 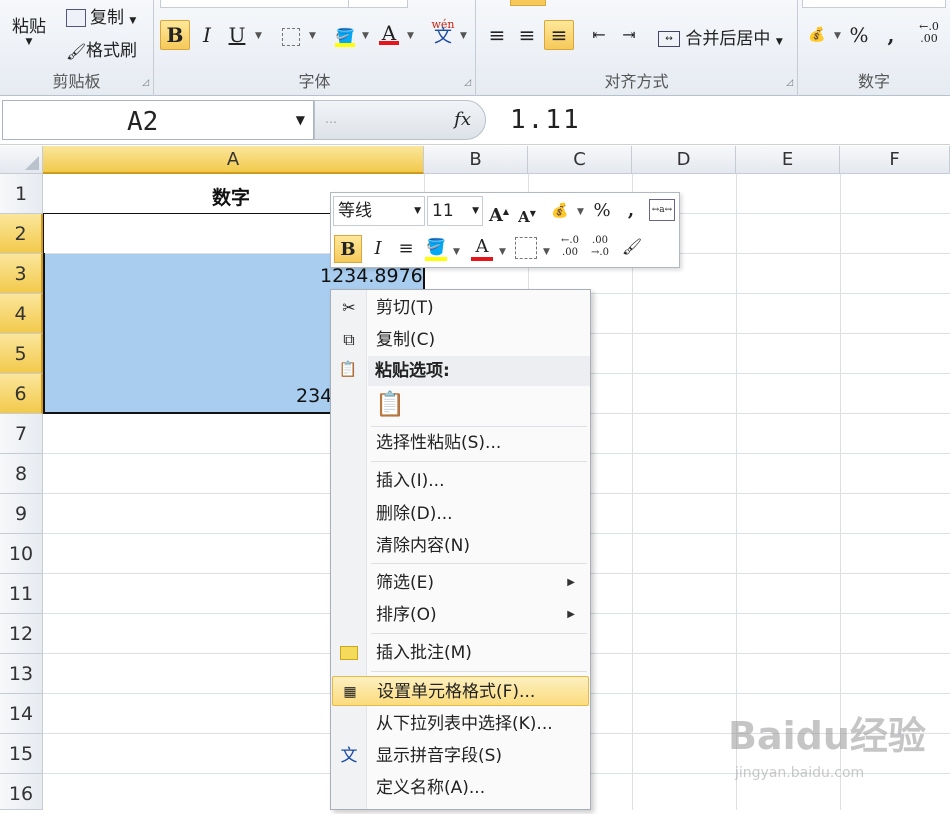 I want to click on top-align-button, so click(x=528, y=3).